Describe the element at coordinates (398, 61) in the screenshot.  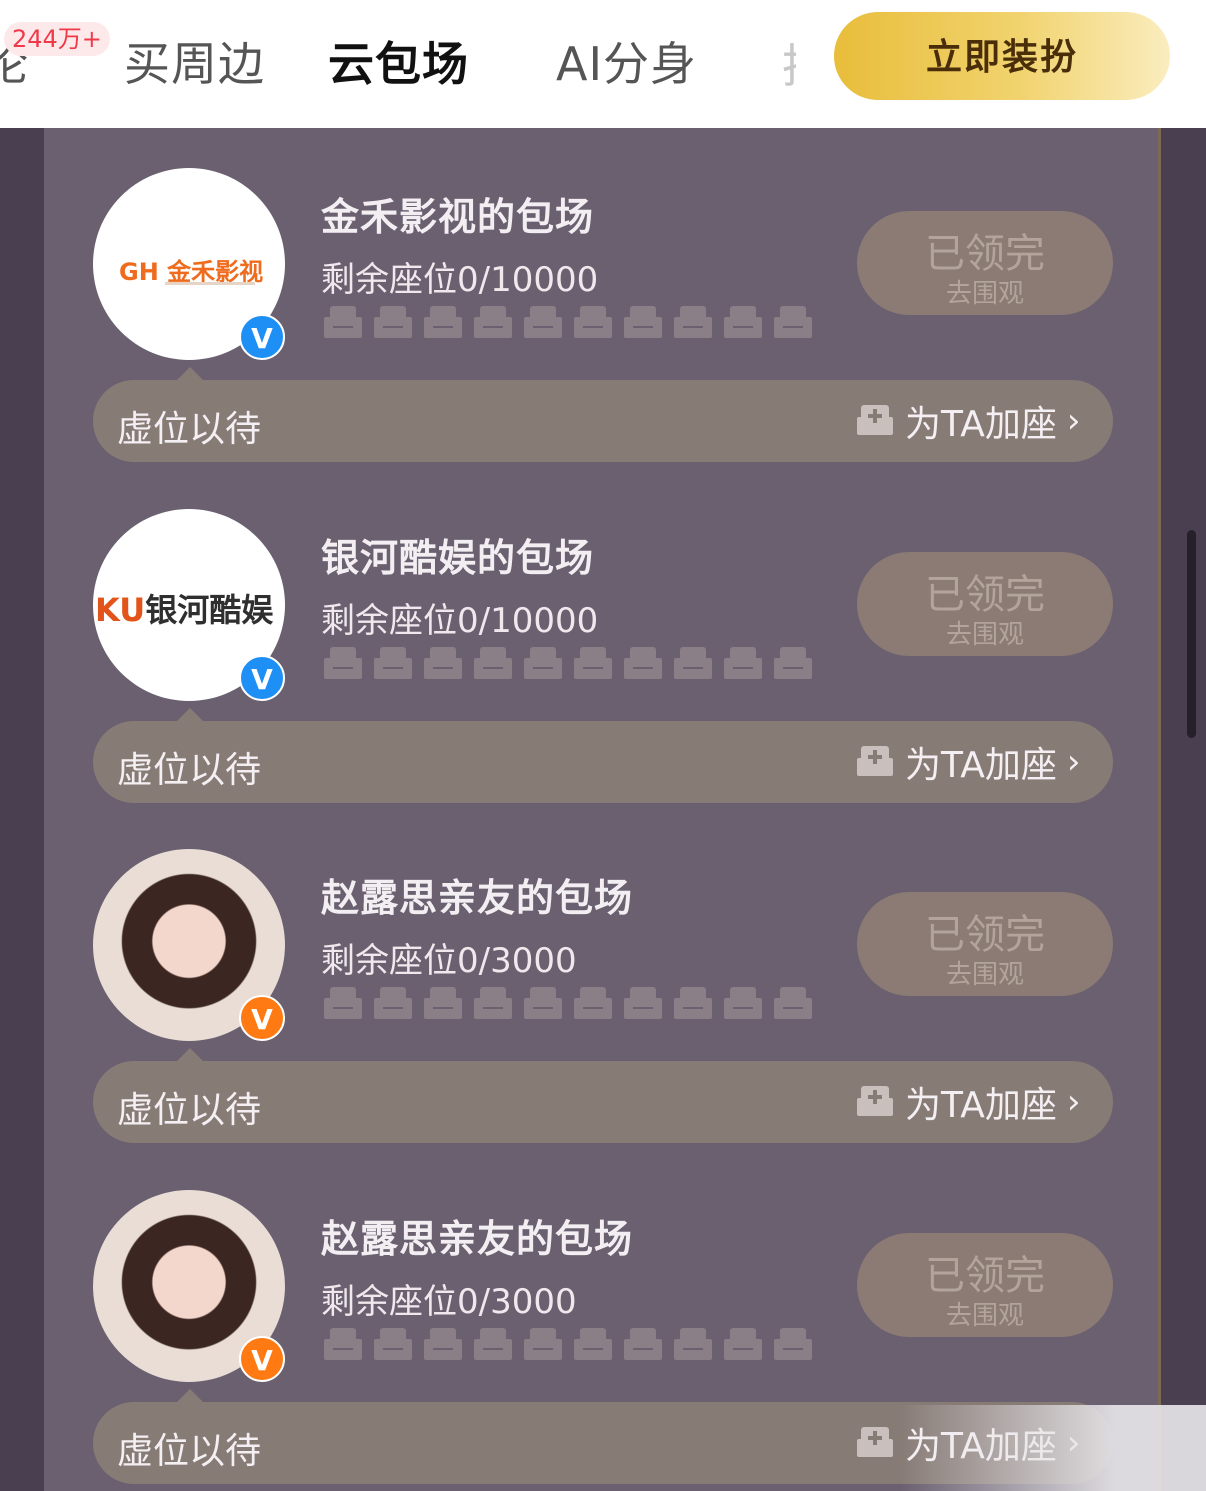
I see `tab-cloud-screening: 云包场` at that location.